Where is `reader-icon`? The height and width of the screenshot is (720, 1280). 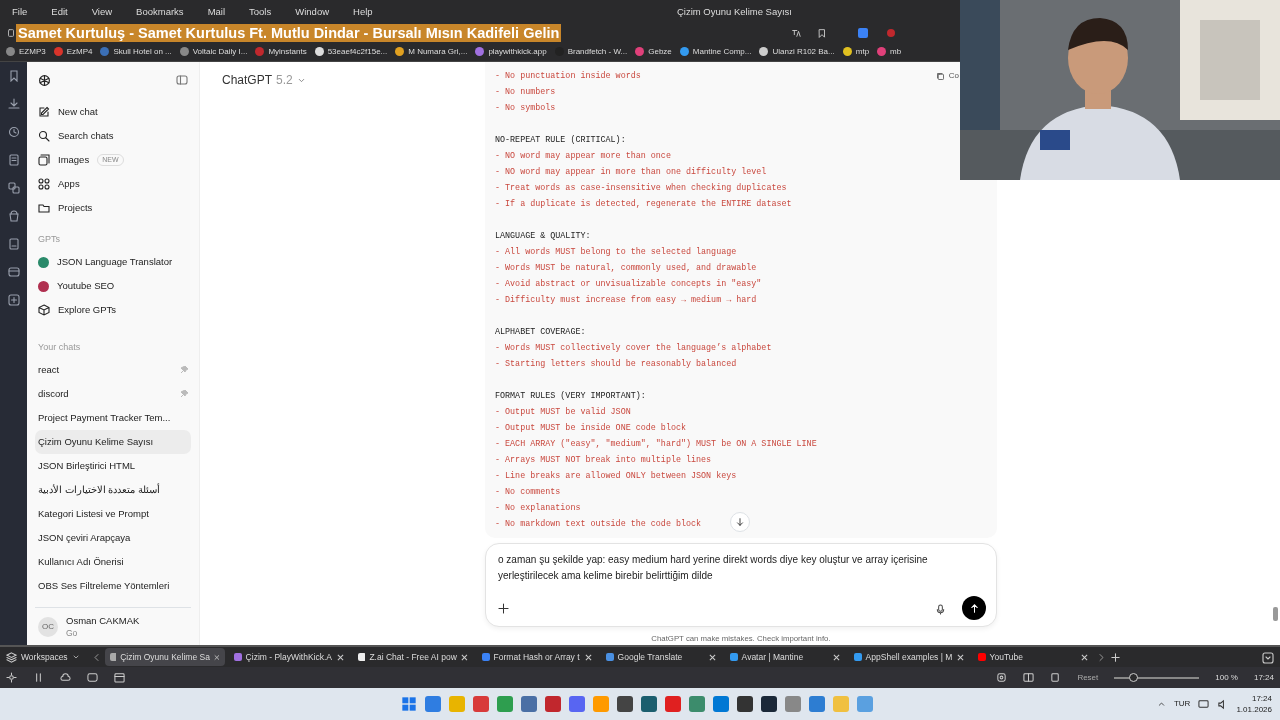
reader-icon is located at coordinates (13, 244).